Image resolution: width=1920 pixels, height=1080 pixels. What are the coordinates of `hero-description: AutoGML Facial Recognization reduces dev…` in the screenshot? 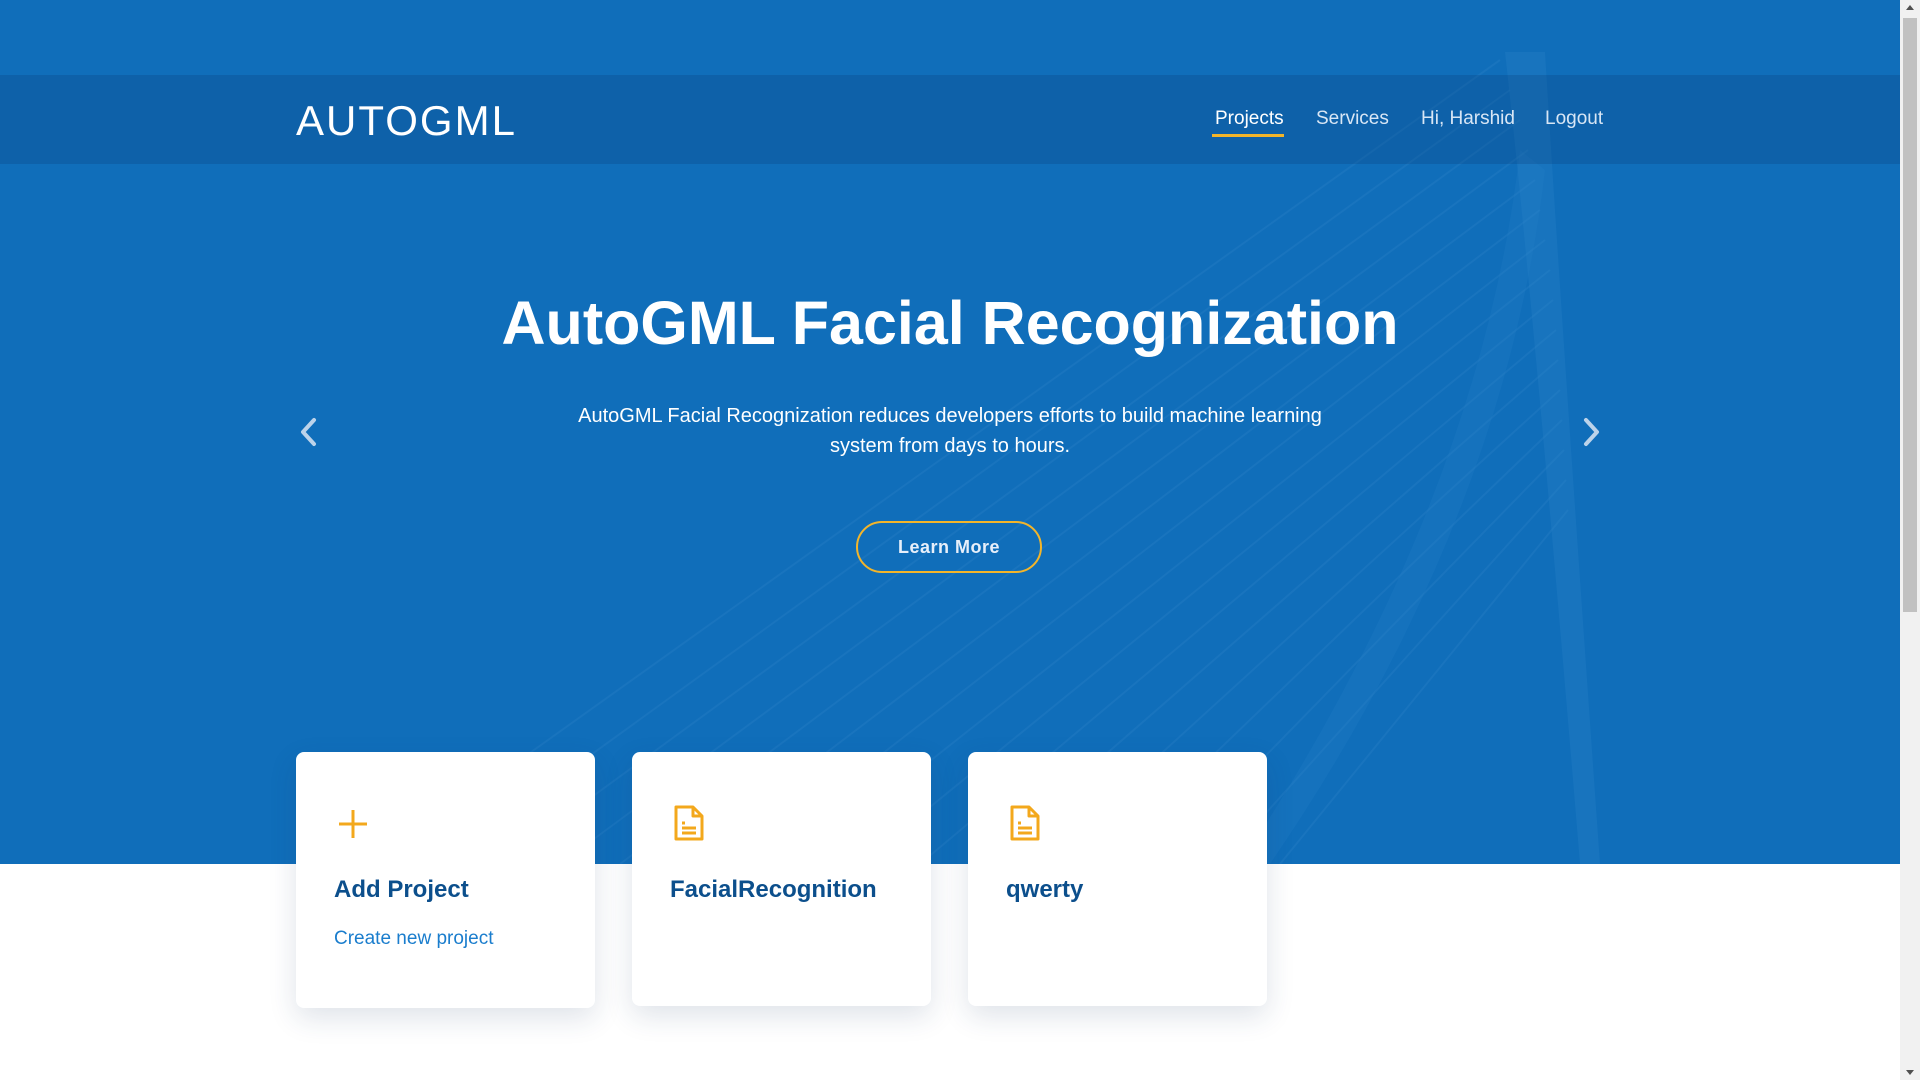 It's located at (950, 431).